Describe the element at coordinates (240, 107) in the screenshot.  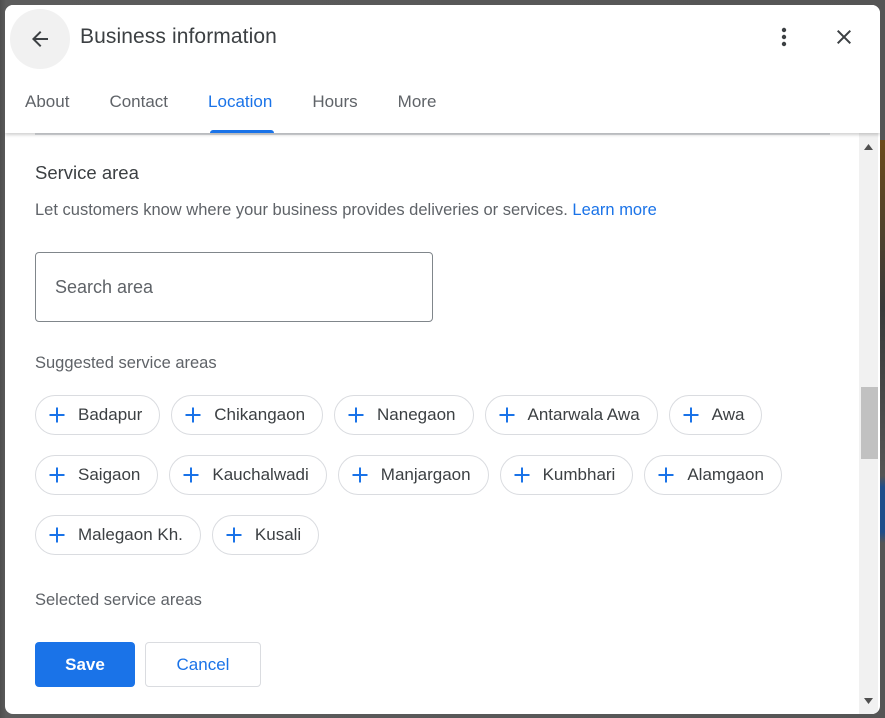
I see `tab-location: Location` at that location.